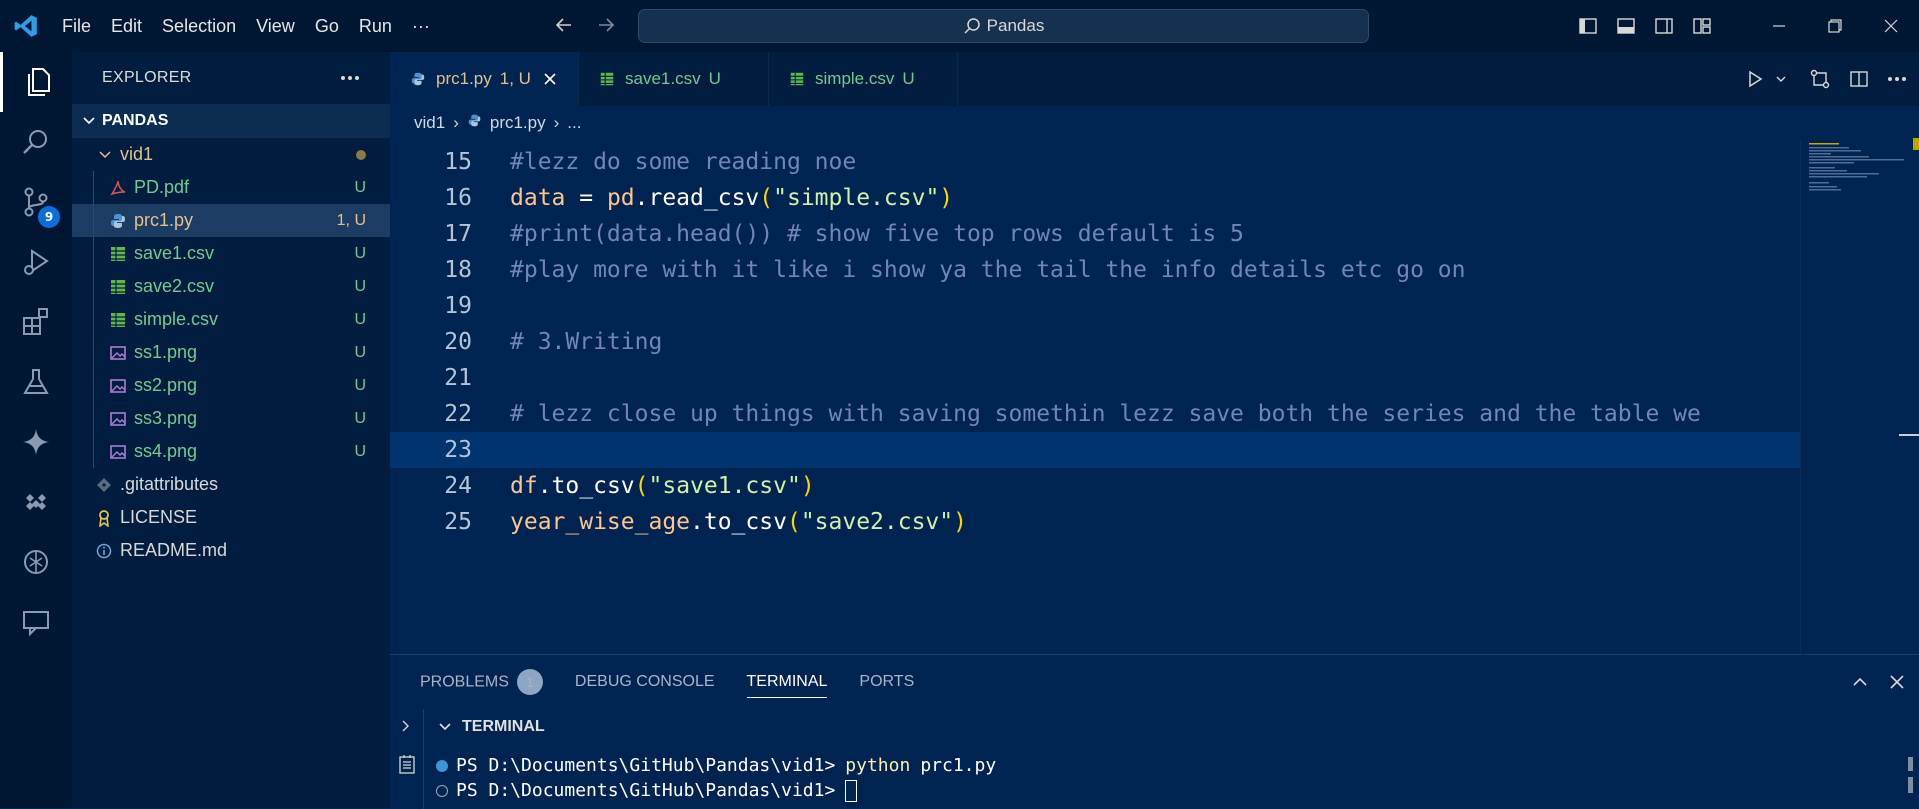  What do you see at coordinates (176, 319) in the screenshot?
I see `file-name: simple.csv` at bounding box center [176, 319].